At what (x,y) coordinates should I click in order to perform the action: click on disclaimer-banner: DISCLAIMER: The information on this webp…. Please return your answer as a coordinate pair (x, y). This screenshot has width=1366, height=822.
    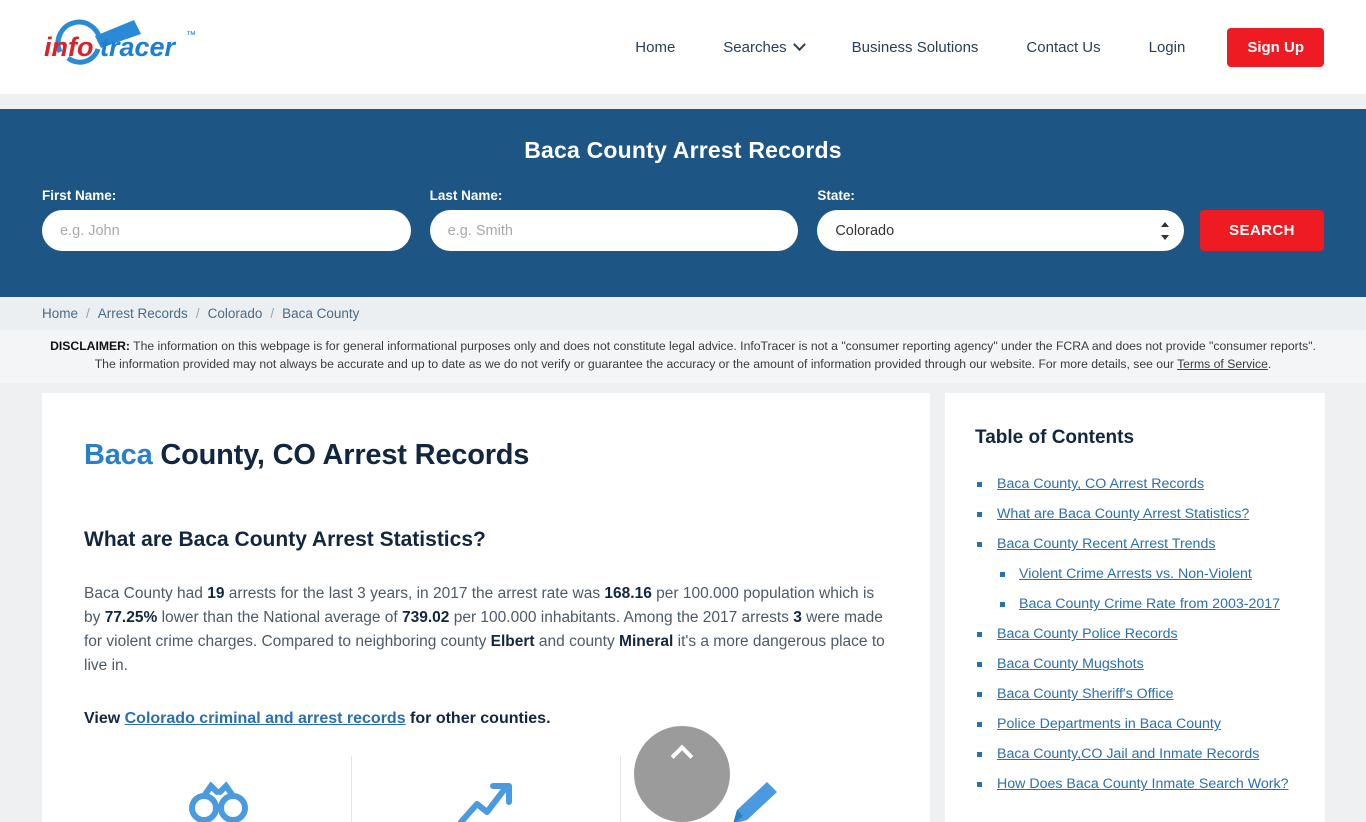
    Looking at the image, I should click on (683, 357).